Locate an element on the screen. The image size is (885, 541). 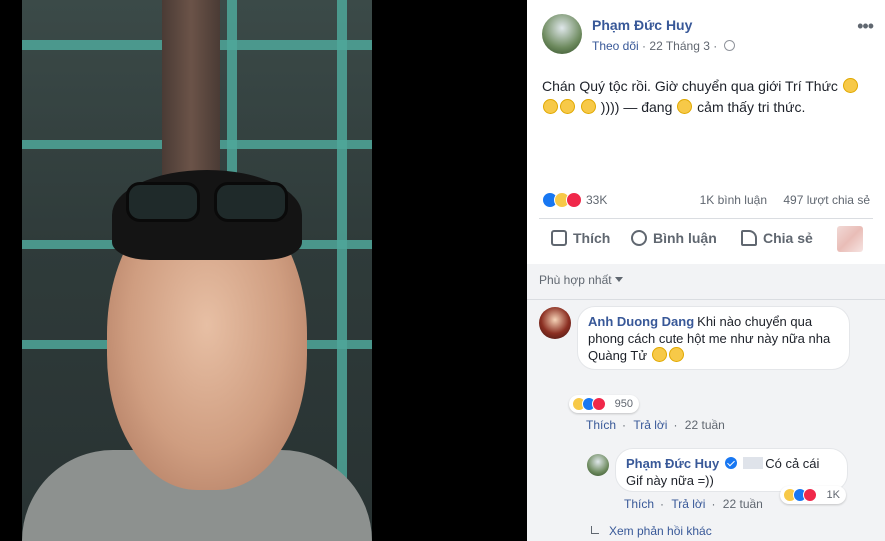
caret-down-icon is located at coordinates (618, 279).